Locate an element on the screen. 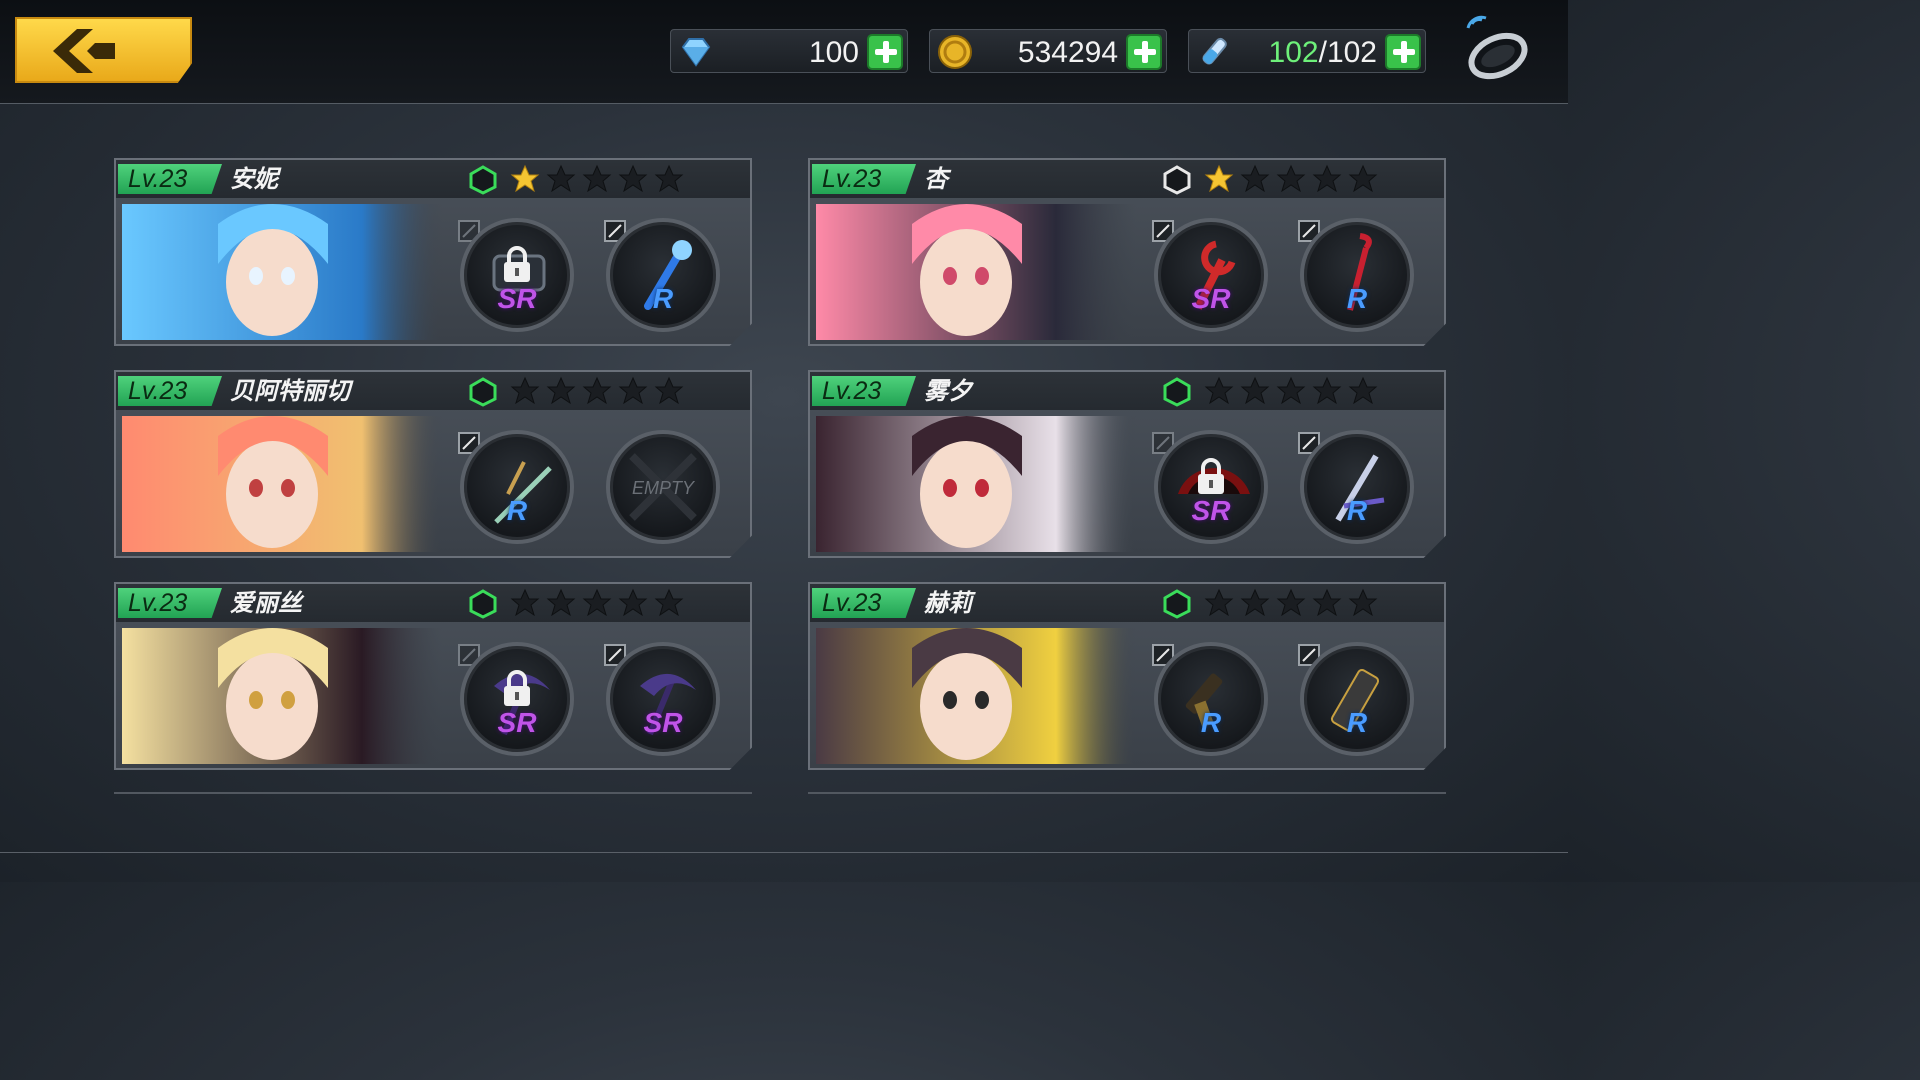 Image resolution: width=1920 pixels, height=1080 pixels. add-stamina-button is located at coordinates (1403, 52).